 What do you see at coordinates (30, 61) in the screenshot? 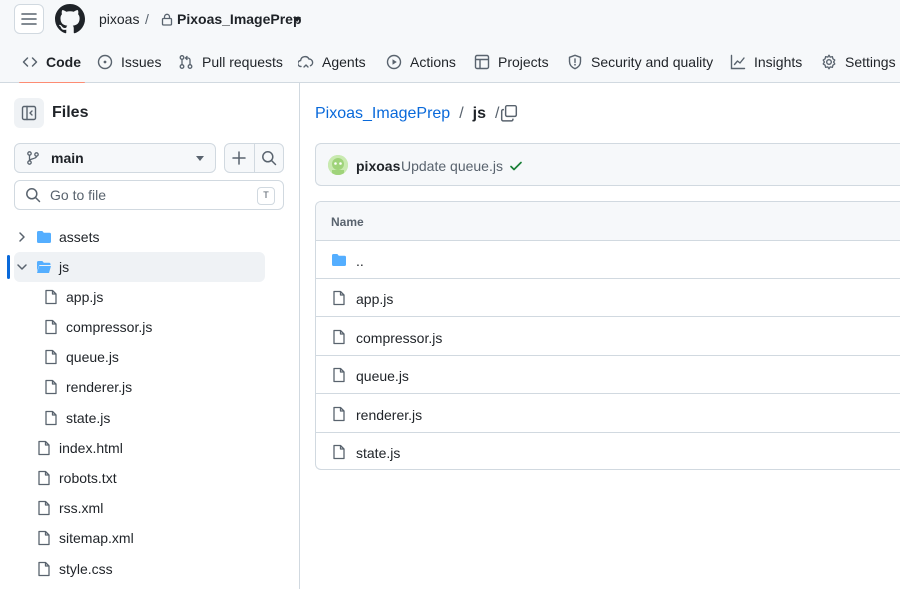
I see `code-icon` at bounding box center [30, 61].